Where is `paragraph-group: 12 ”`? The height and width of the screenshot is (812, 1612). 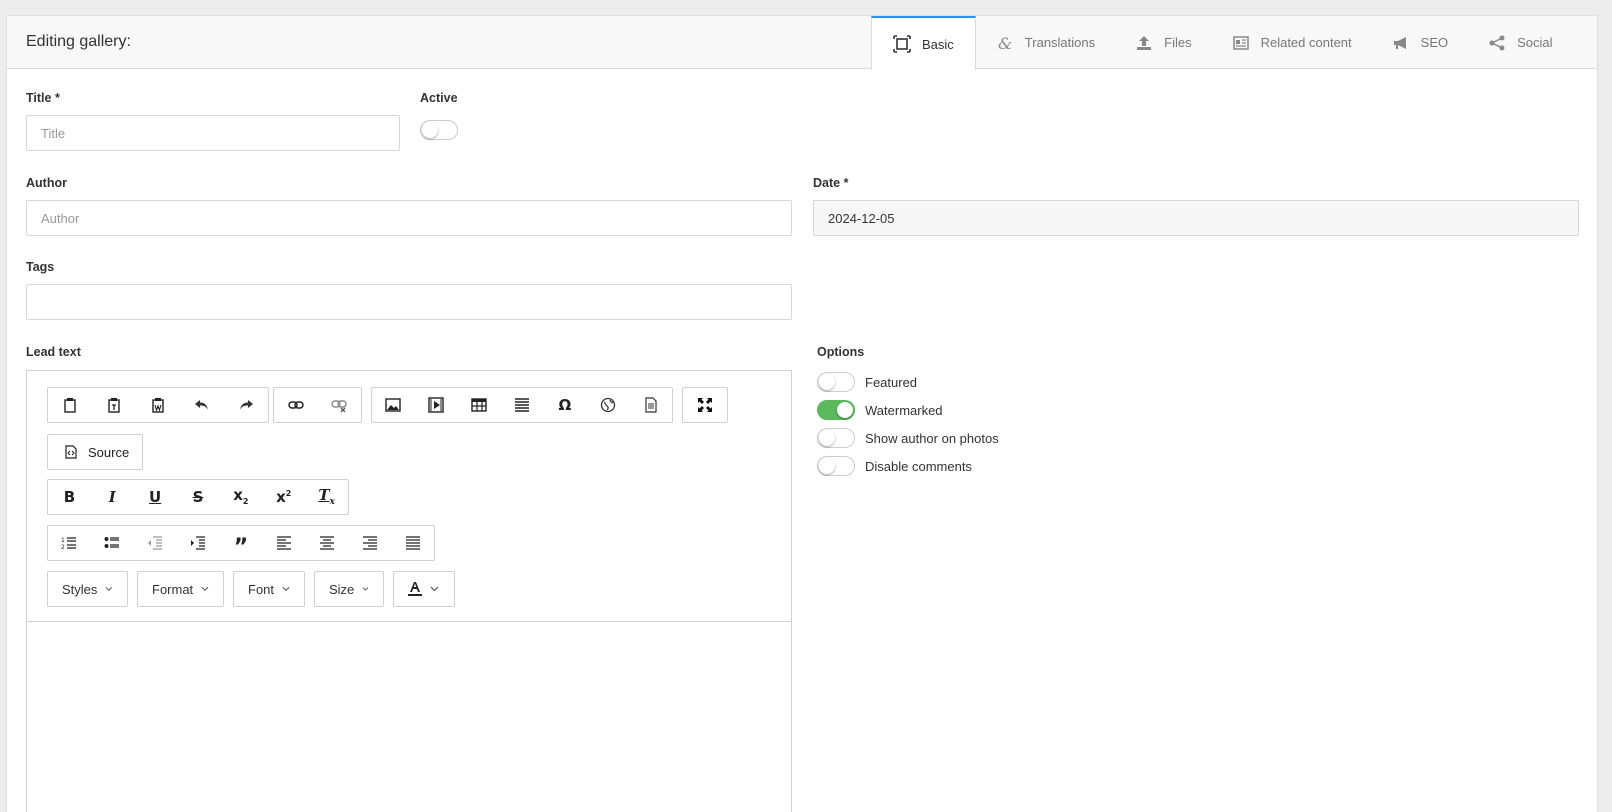
paragraph-group: 12 ” is located at coordinates (241, 543).